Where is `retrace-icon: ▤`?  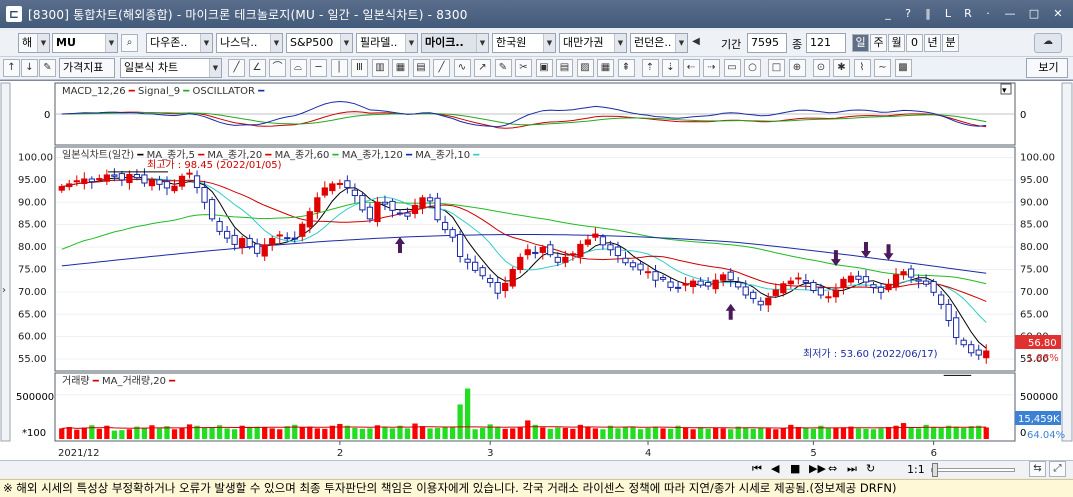 retrace-icon: ▤ is located at coordinates (421, 68).